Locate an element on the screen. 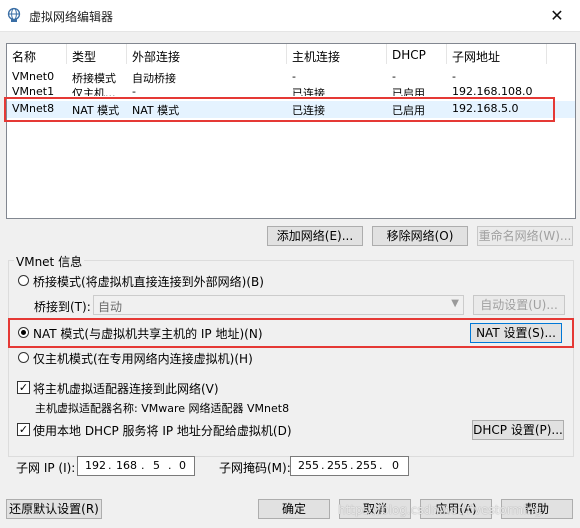 This screenshot has width=580, height=528. table-row: VMnet1 仅主机... - 已连接 已启用 192.168.108.0 is located at coordinates (291, 90).